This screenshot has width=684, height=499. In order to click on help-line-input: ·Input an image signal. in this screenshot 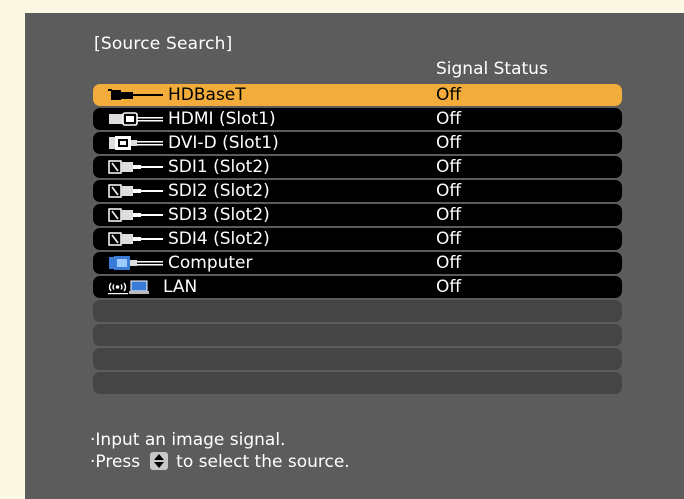, I will do `click(188, 440)`.